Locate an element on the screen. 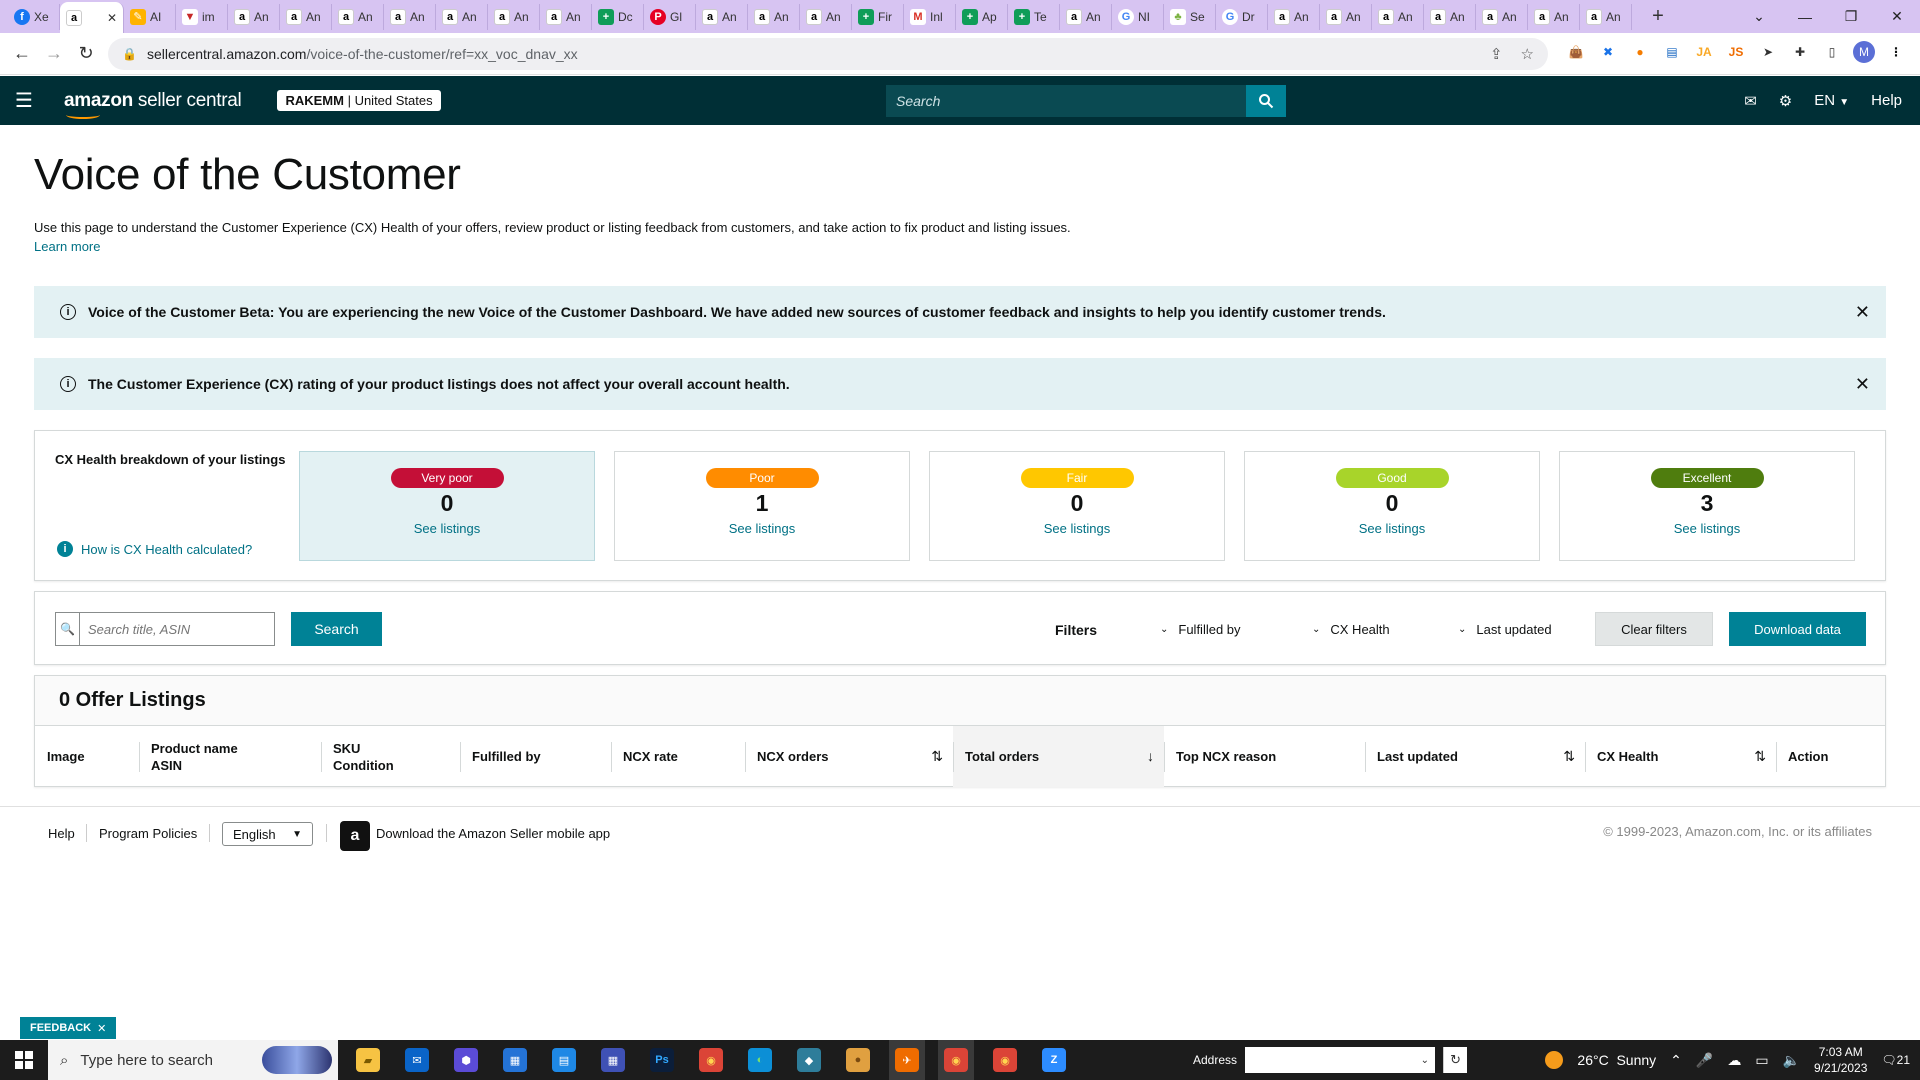  taskbar-app-hex-icon: ⬢ is located at coordinates (466, 1060).